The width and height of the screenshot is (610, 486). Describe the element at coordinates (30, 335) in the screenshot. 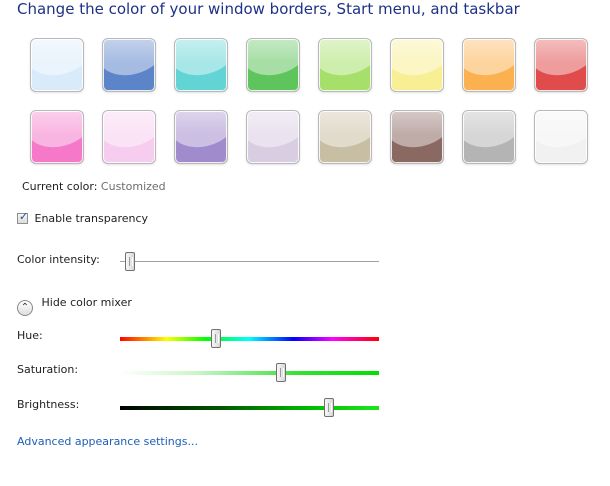

I see `hue-label: Hue:` at that location.